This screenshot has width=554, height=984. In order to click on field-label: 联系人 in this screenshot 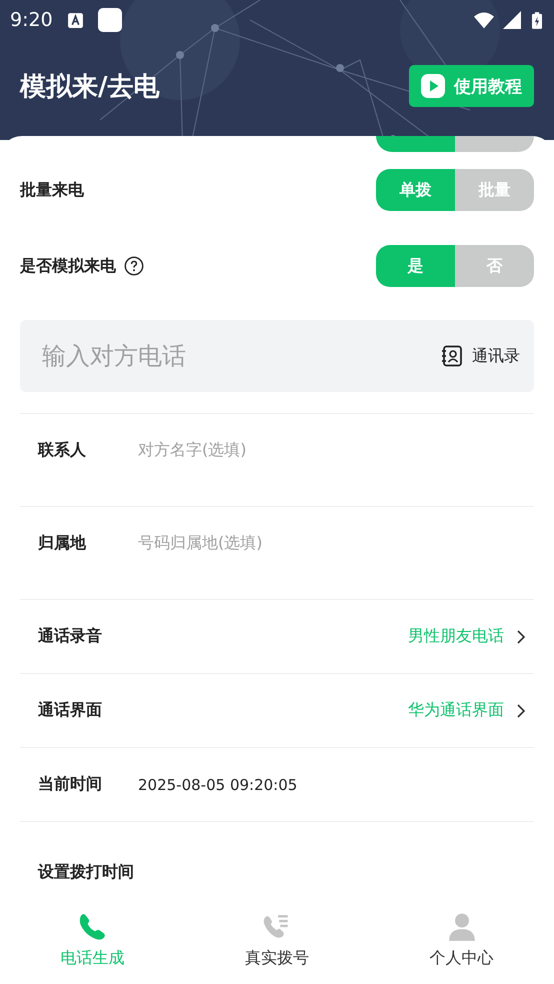, I will do `click(62, 450)`.